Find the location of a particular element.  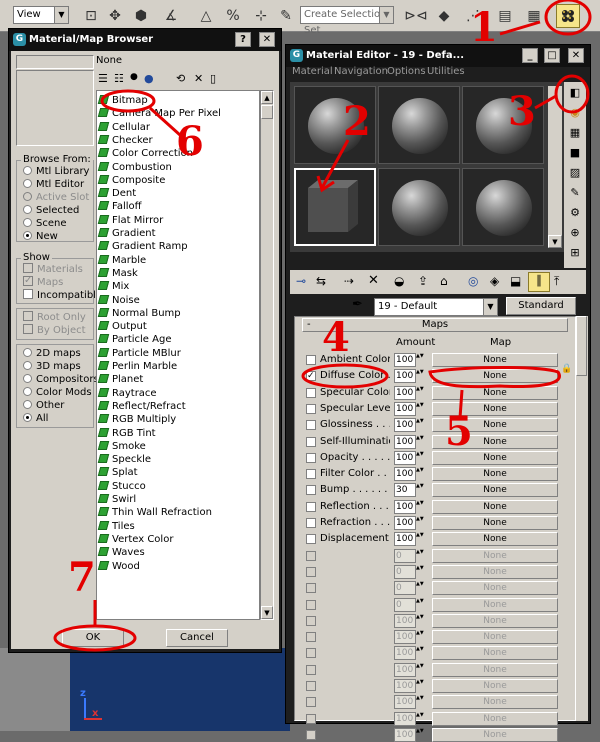

video-color-check-icon: ▨ is located at coordinates (575, 173).